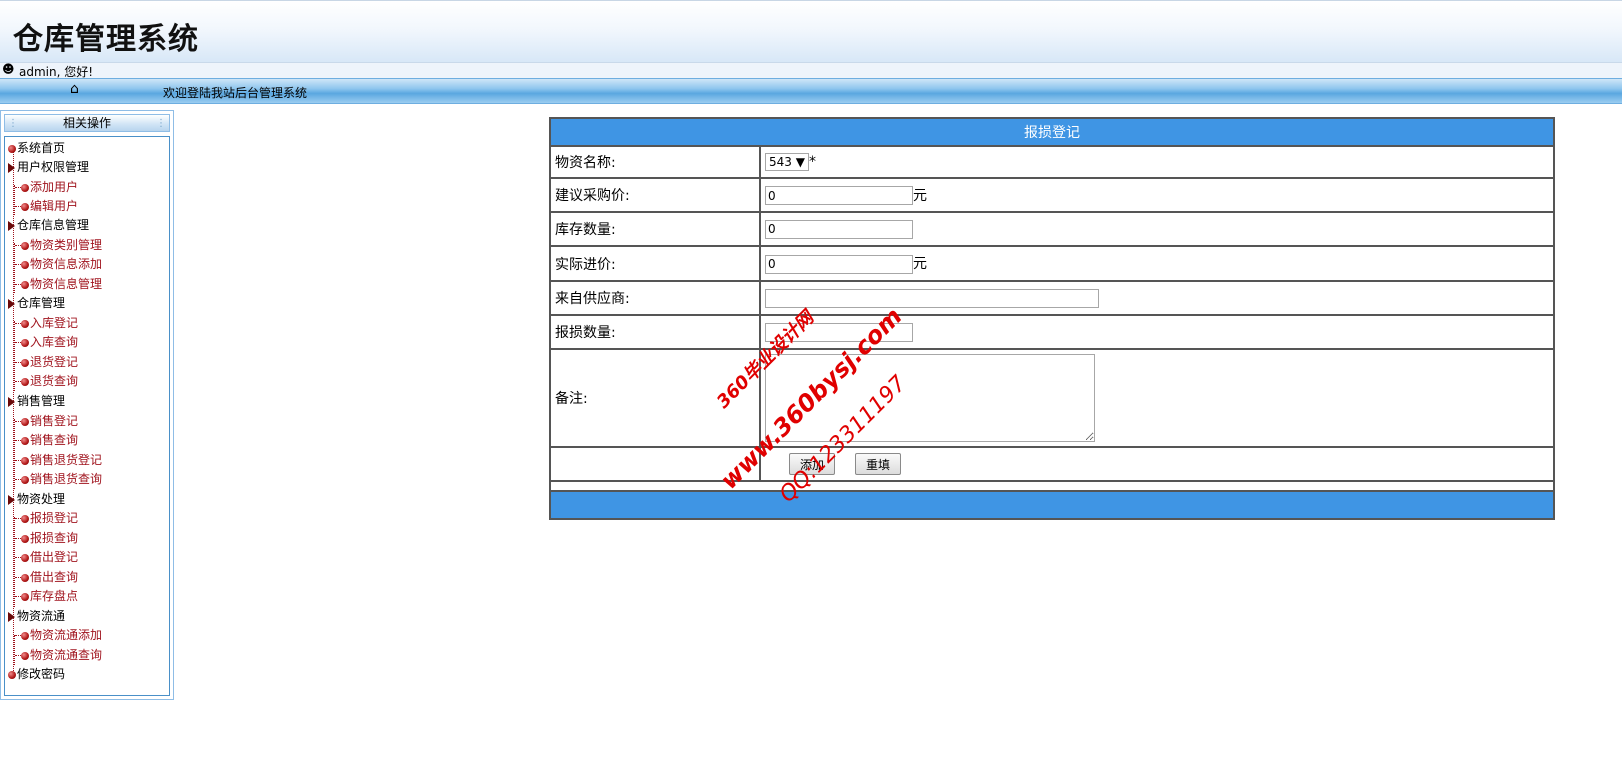  What do you see at coordinates (46, 381) in the screenshot?
I see `sidebar-item-return-query: 退货查询` at bounding box center [46, 381].